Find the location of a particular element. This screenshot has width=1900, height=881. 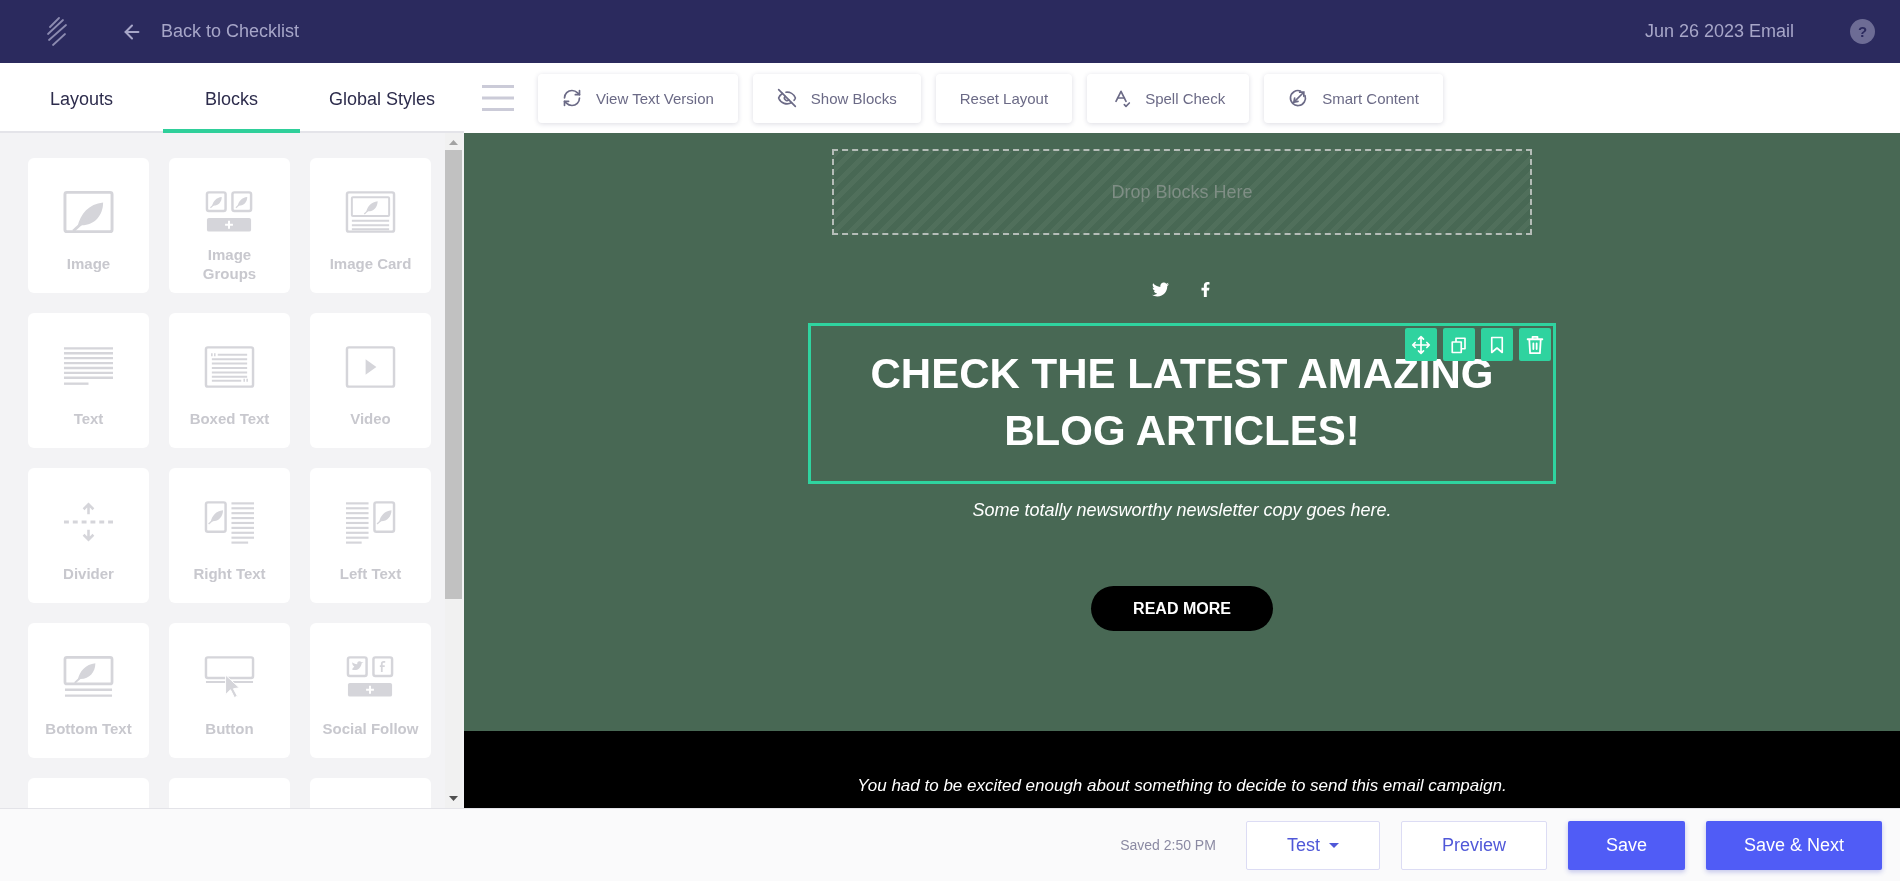

slanted-lines-logo is located at coordinates (57, 31).